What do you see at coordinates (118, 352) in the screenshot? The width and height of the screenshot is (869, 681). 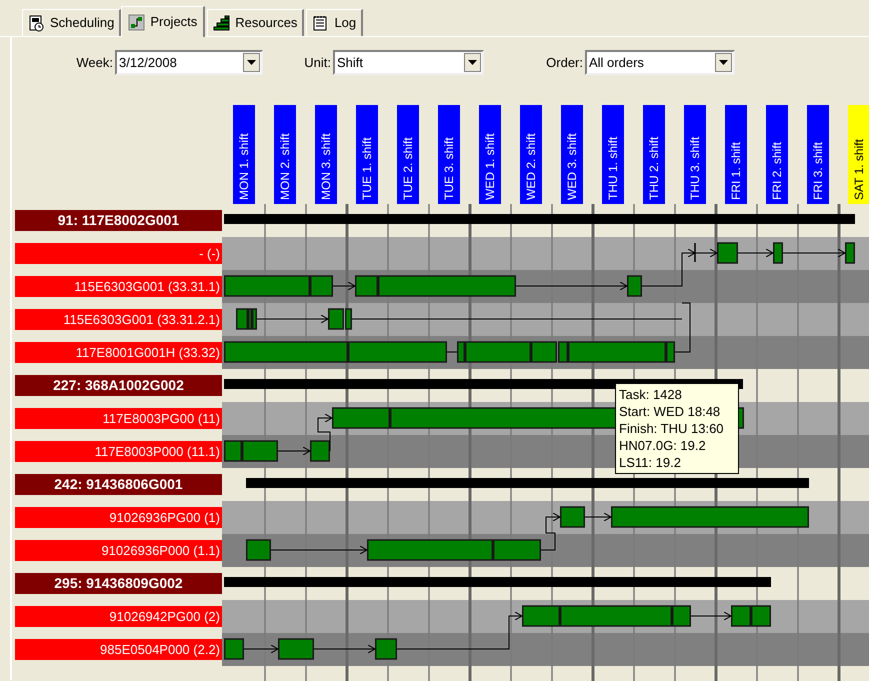 I see `task-label: 117E8001G001H (33.32)` at bounding box center [118, 352].